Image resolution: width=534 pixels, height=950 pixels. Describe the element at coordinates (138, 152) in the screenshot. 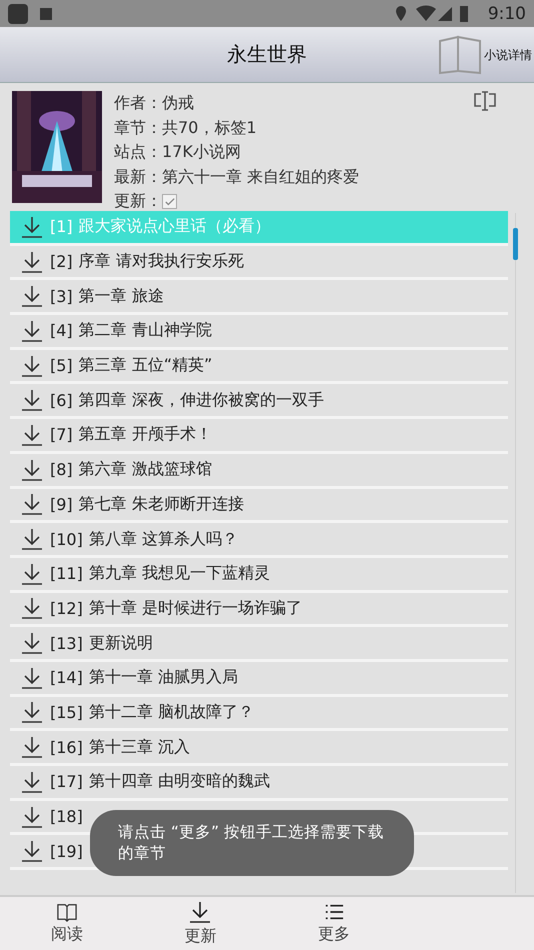

I see `field-label: 站点：` at that location.